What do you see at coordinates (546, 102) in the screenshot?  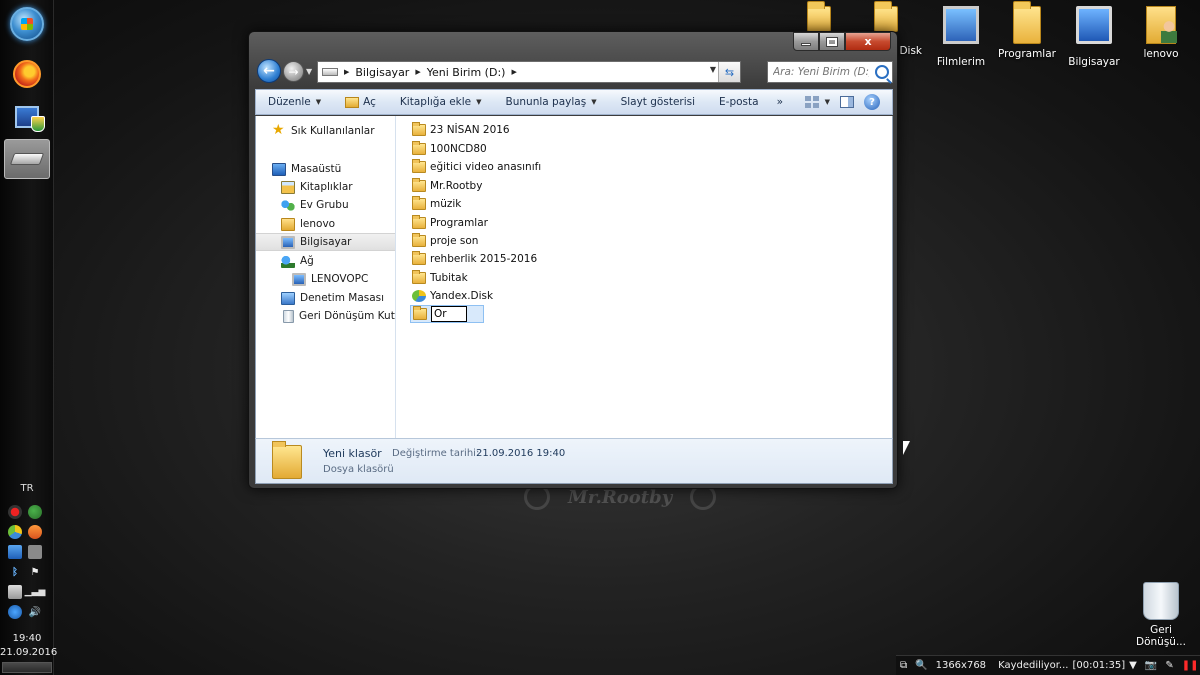 I see `share-label: Bununla paylaş` at bounding box center [546, 102].